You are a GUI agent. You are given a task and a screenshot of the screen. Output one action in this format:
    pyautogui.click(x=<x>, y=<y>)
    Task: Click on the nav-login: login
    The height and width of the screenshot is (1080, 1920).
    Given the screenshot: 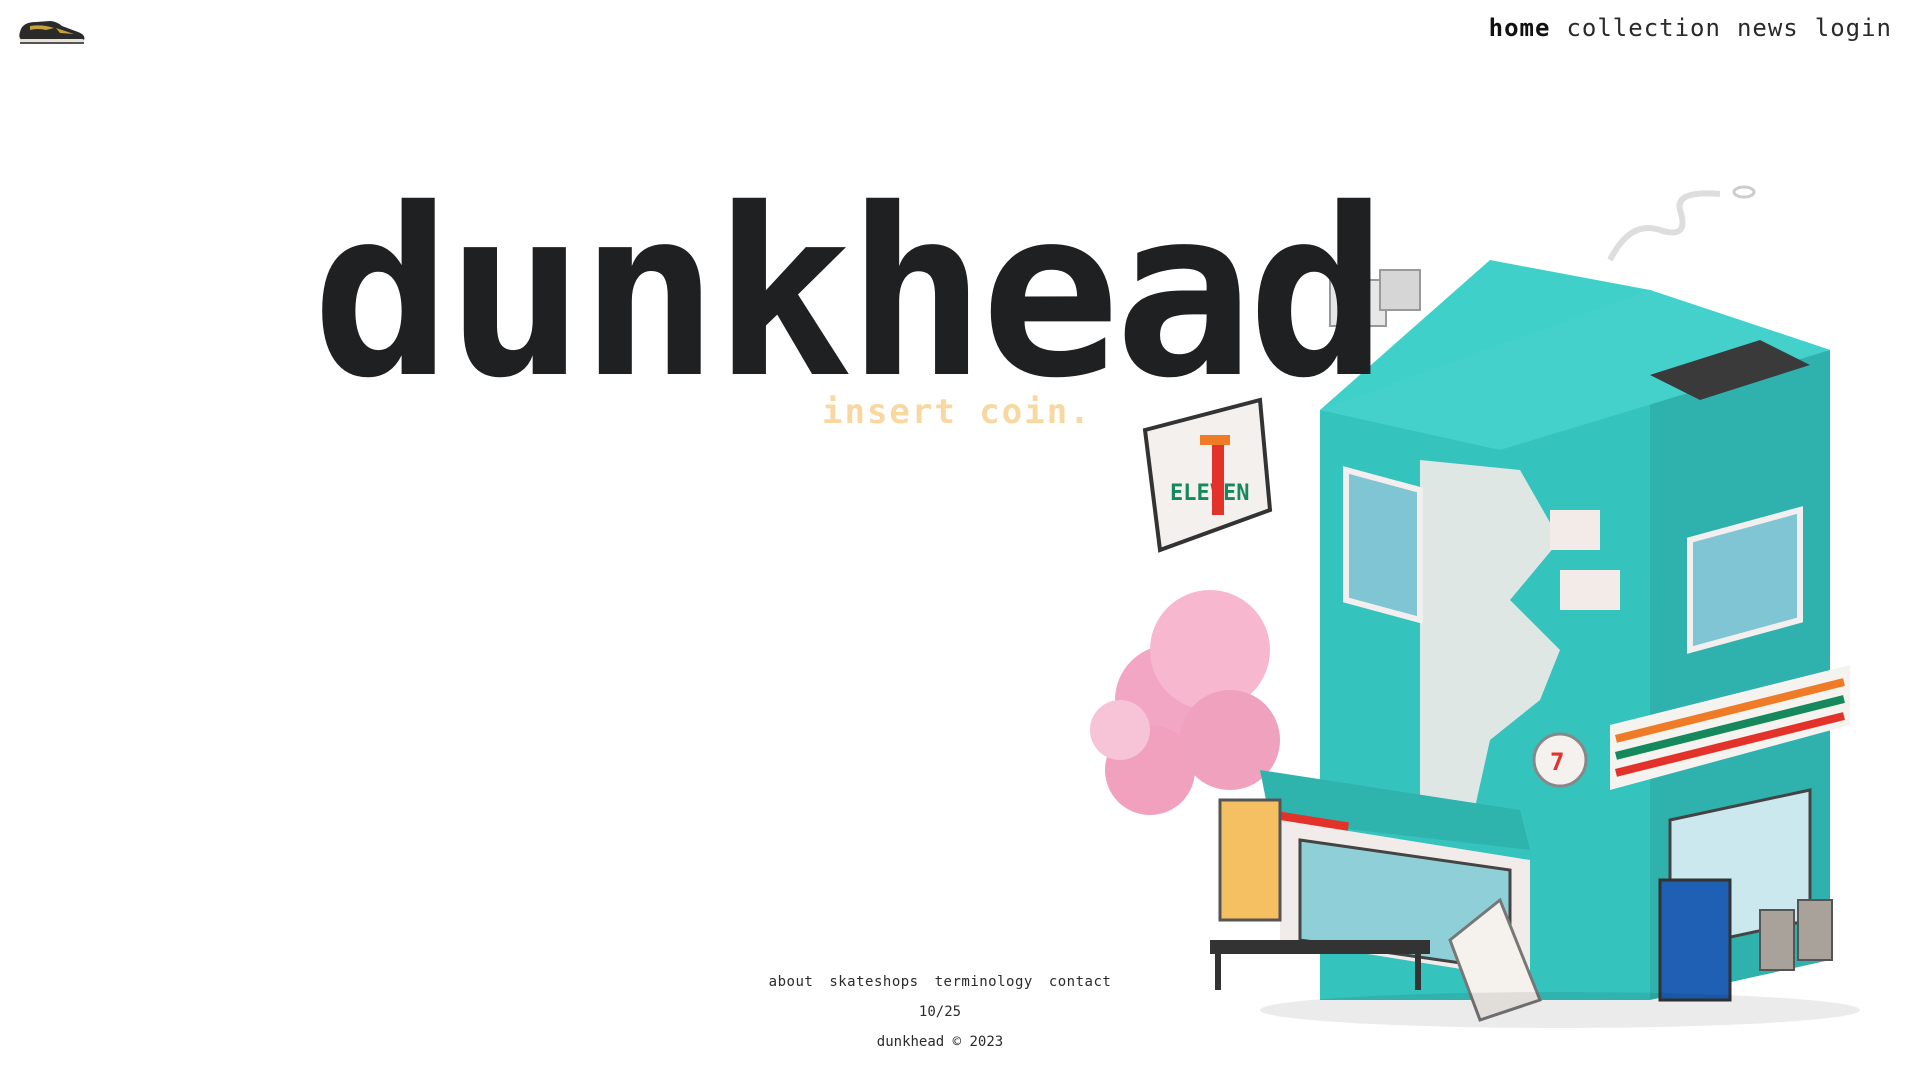 What is the action you would take?
    pyautogui.click(x=1853, y=28)
    